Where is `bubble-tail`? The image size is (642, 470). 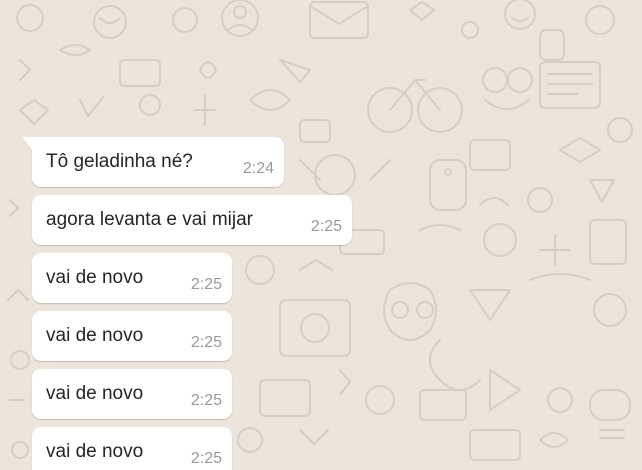
bubble-tail is located at coordinates (27, 143).